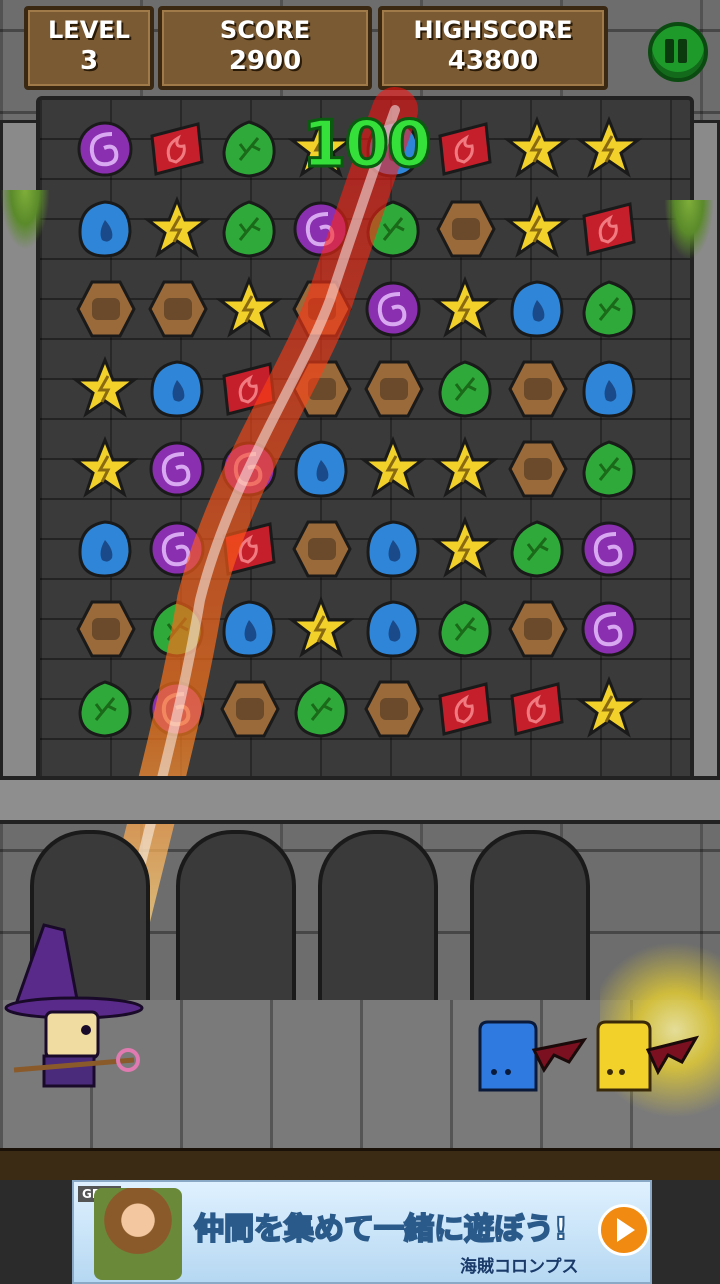  Describe the element at coordinates (624, 1230) in the screenshot. I see `ad-play-button` at that location.